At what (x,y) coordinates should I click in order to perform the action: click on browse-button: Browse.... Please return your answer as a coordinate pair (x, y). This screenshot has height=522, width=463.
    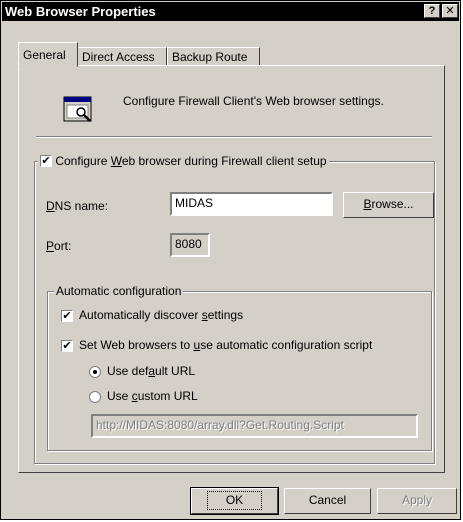
    Looking at the image, I should click on (388, 205).